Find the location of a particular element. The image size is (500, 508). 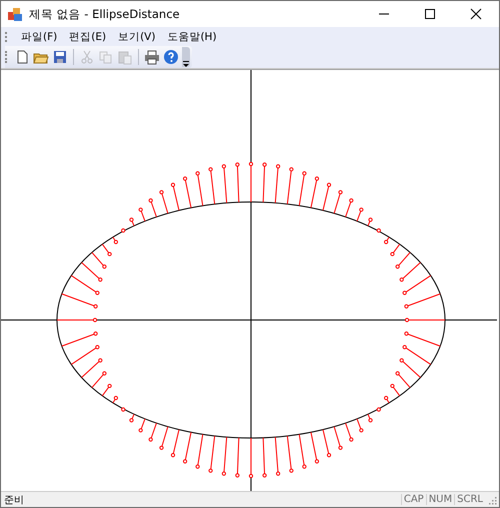

menu-item: 편집(E) is located at coordinates (87, 37).